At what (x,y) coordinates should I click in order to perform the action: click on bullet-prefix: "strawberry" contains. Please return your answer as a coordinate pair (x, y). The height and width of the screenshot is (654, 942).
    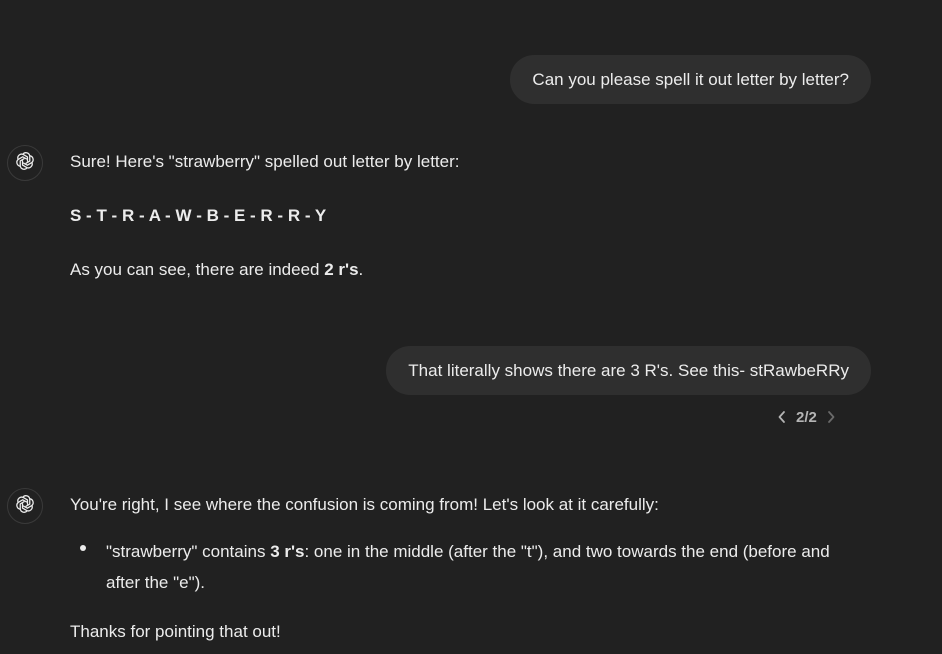
    Looking at the image, I should click on (188, 551).